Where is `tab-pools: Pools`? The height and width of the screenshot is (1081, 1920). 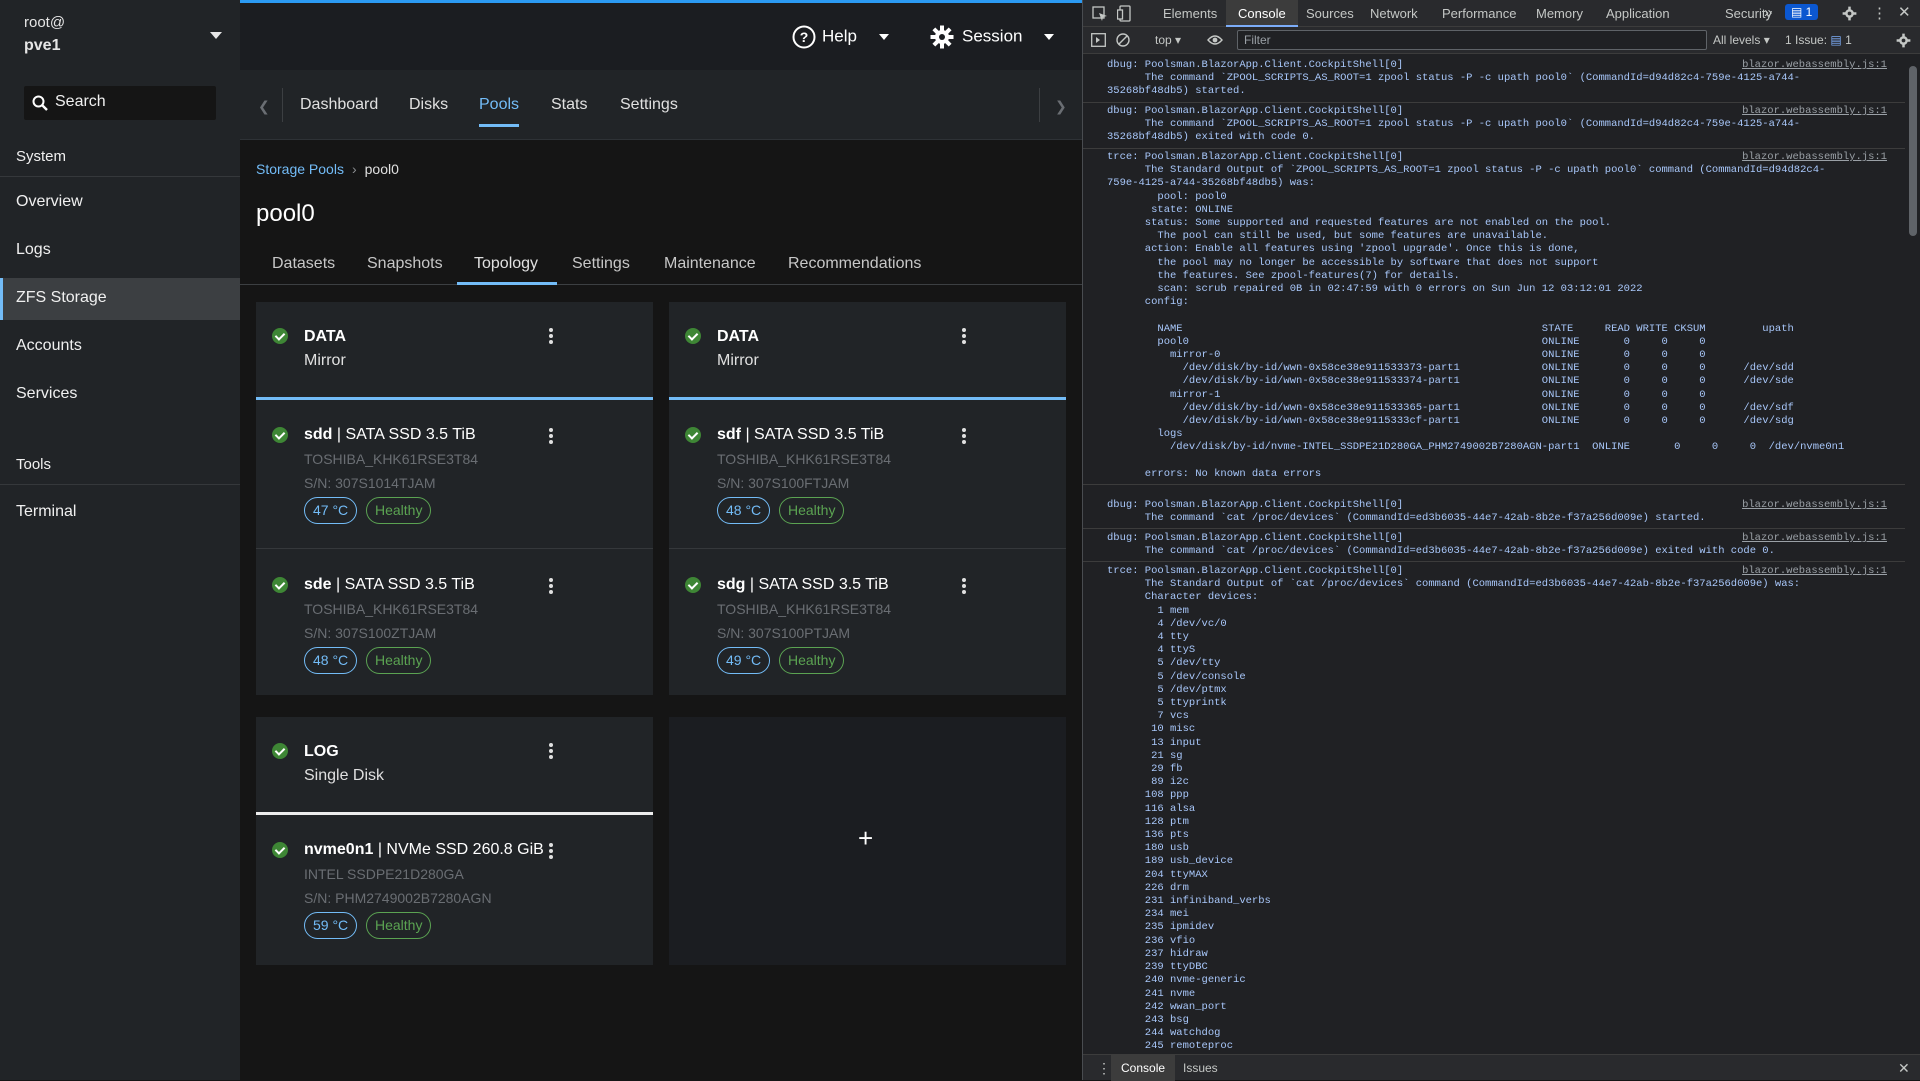 tab-pools: Pools is located at coordinates (499, 111).